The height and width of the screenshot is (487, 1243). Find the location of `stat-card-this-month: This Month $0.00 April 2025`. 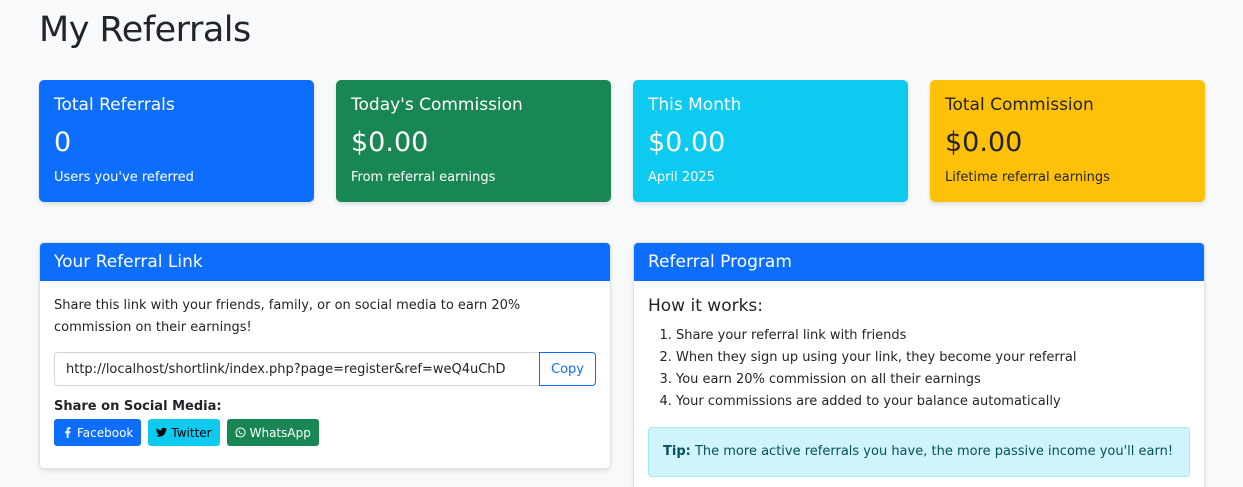

stat-card-this-month: This Month $0.00 April 2025 is located at coordinates (770, 141).